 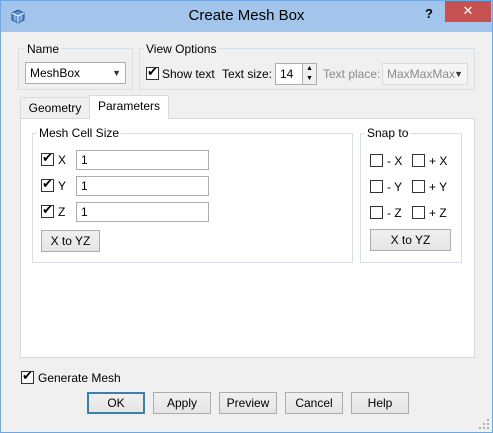 I want to click on name-group-label: Name, so click(x=43, y=49).